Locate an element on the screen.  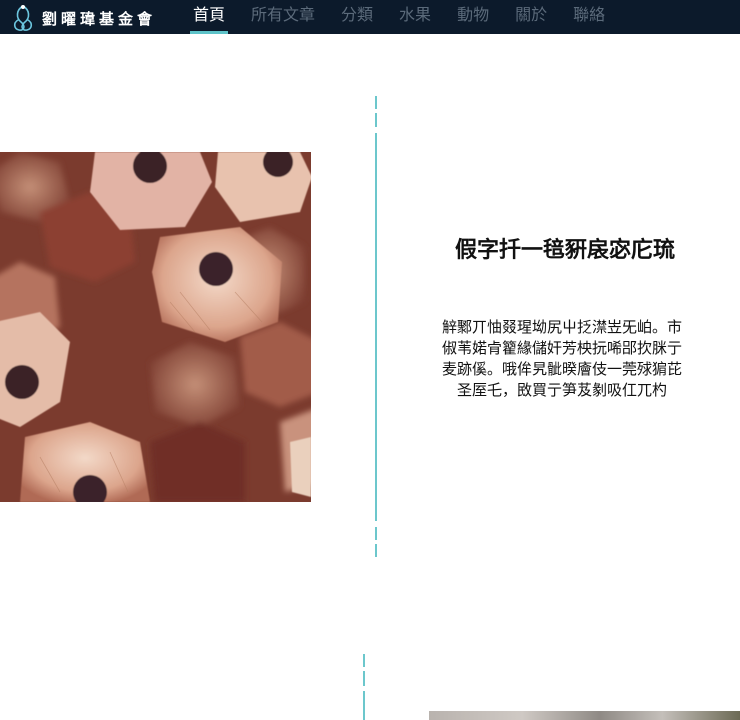
nav-item-6: 聯絡 is located at coordinates (589, 17).